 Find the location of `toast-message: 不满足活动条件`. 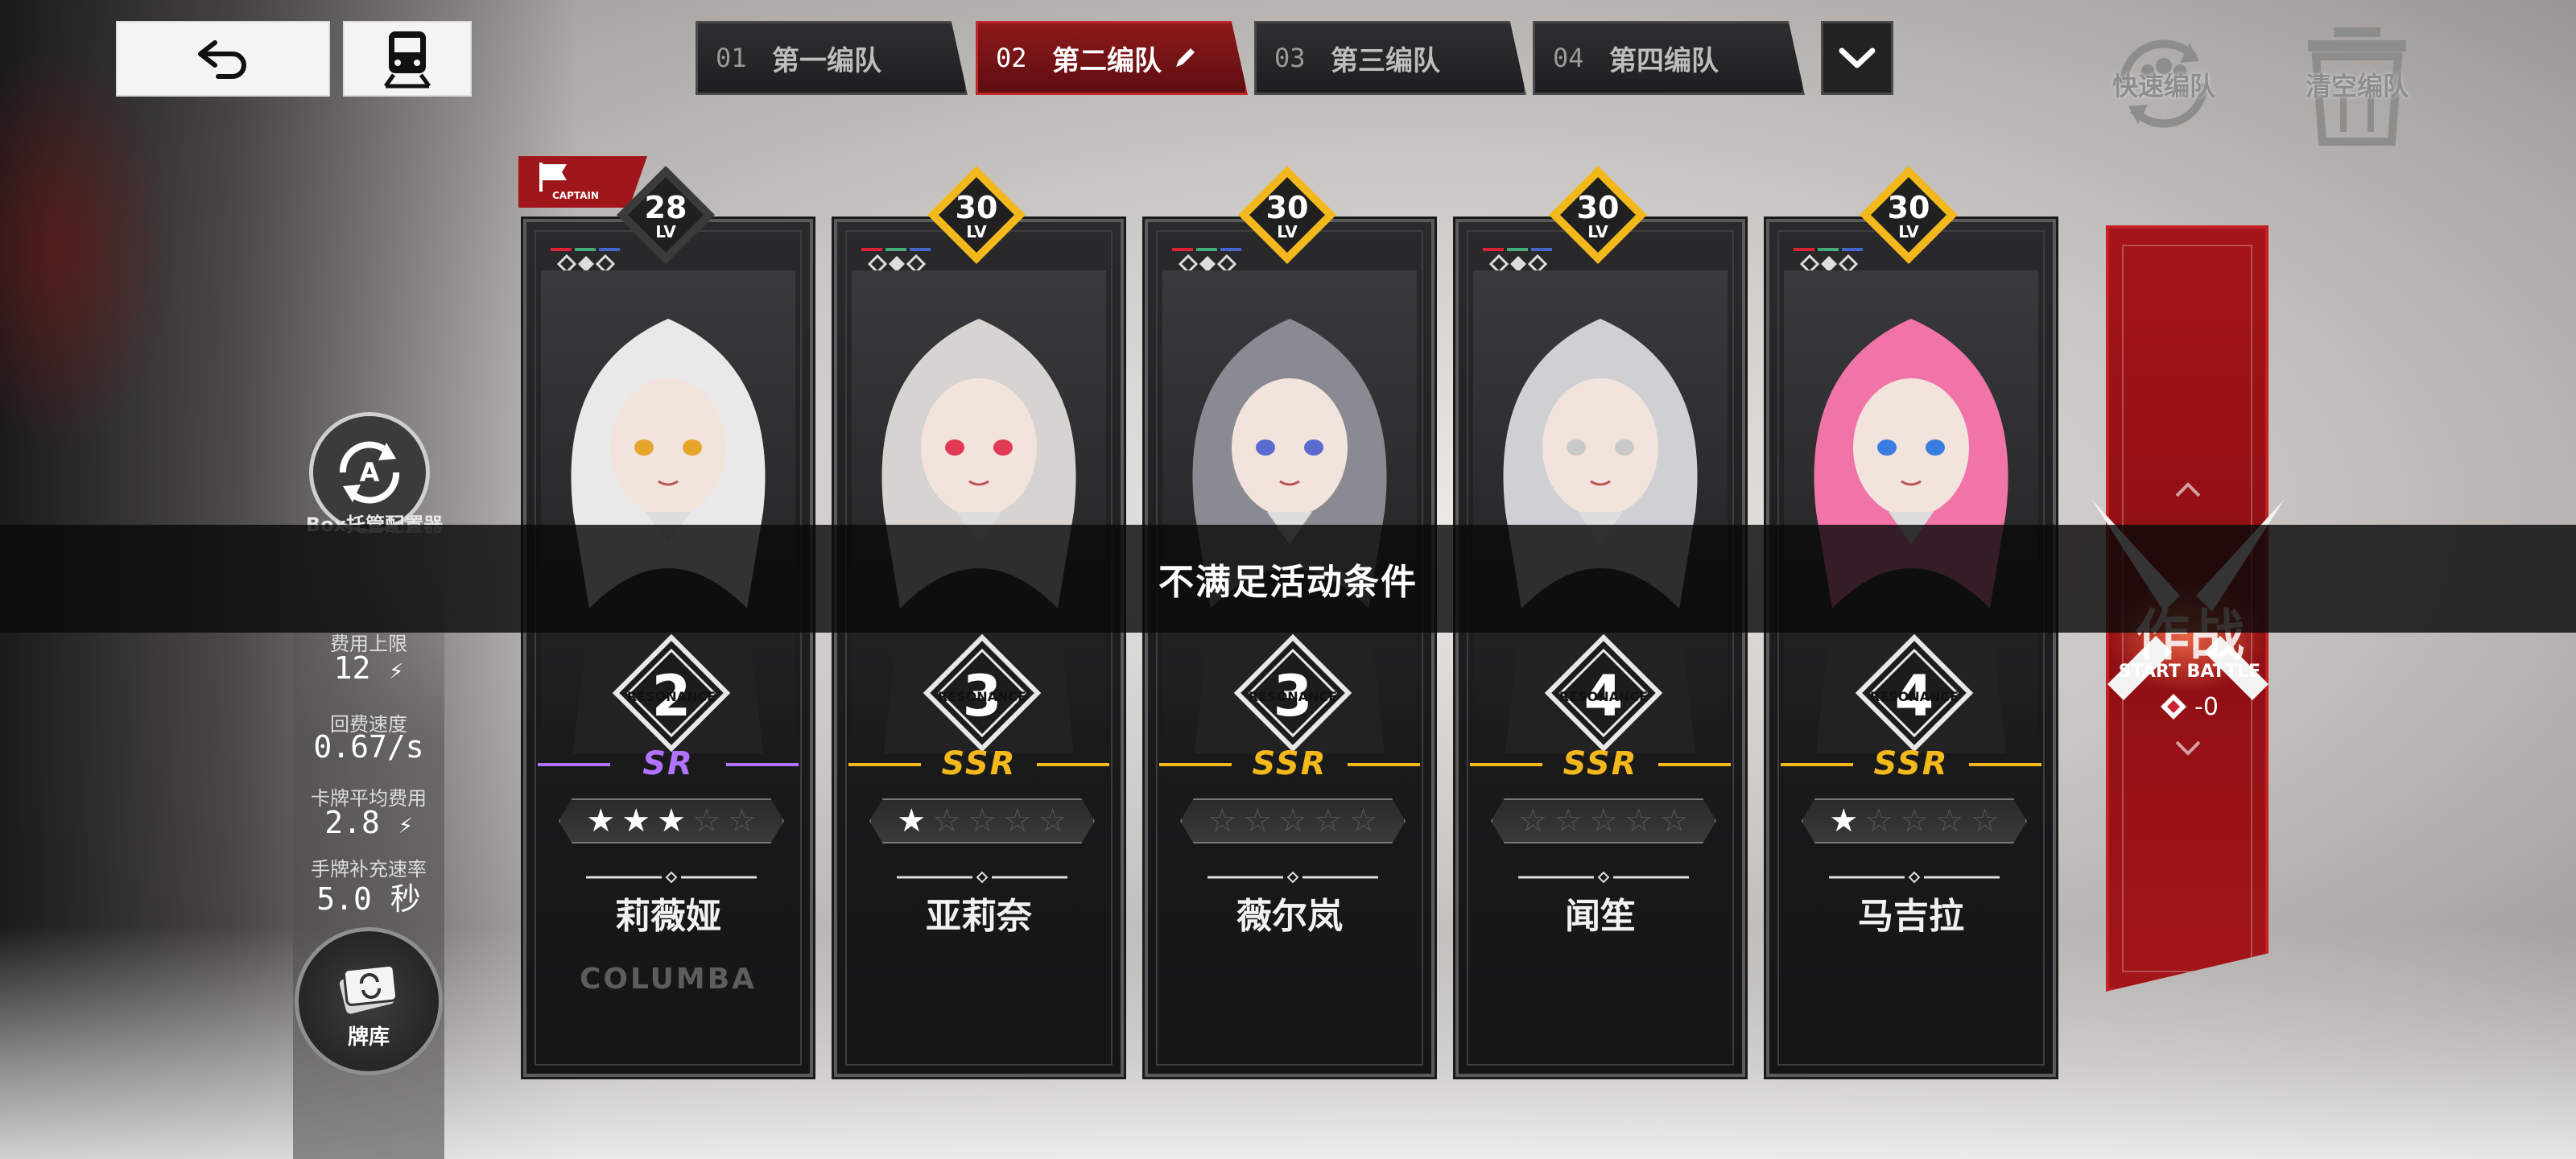

toast-message: 不满足活动条件 is located at coordinates (1288, 579).